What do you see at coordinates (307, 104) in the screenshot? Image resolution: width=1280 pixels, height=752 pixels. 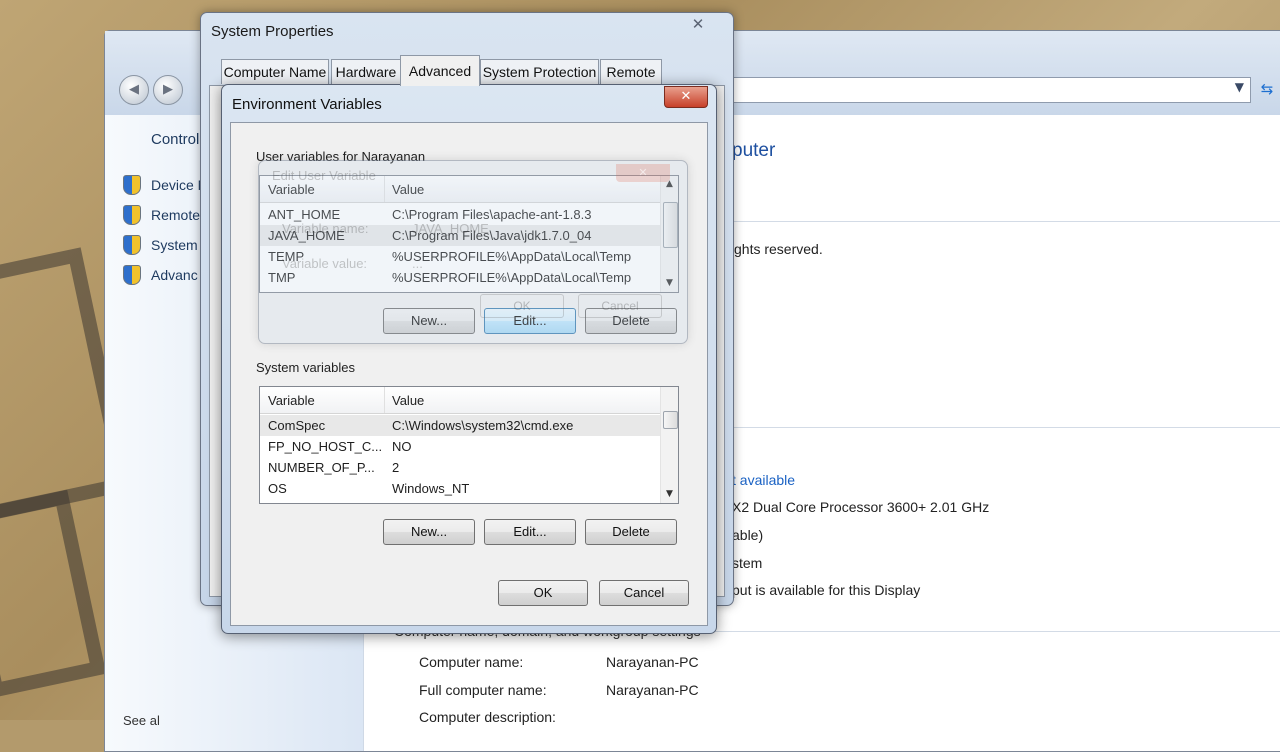 I see `dialog-title: Environment Variables` at bounding box center [307, 104].